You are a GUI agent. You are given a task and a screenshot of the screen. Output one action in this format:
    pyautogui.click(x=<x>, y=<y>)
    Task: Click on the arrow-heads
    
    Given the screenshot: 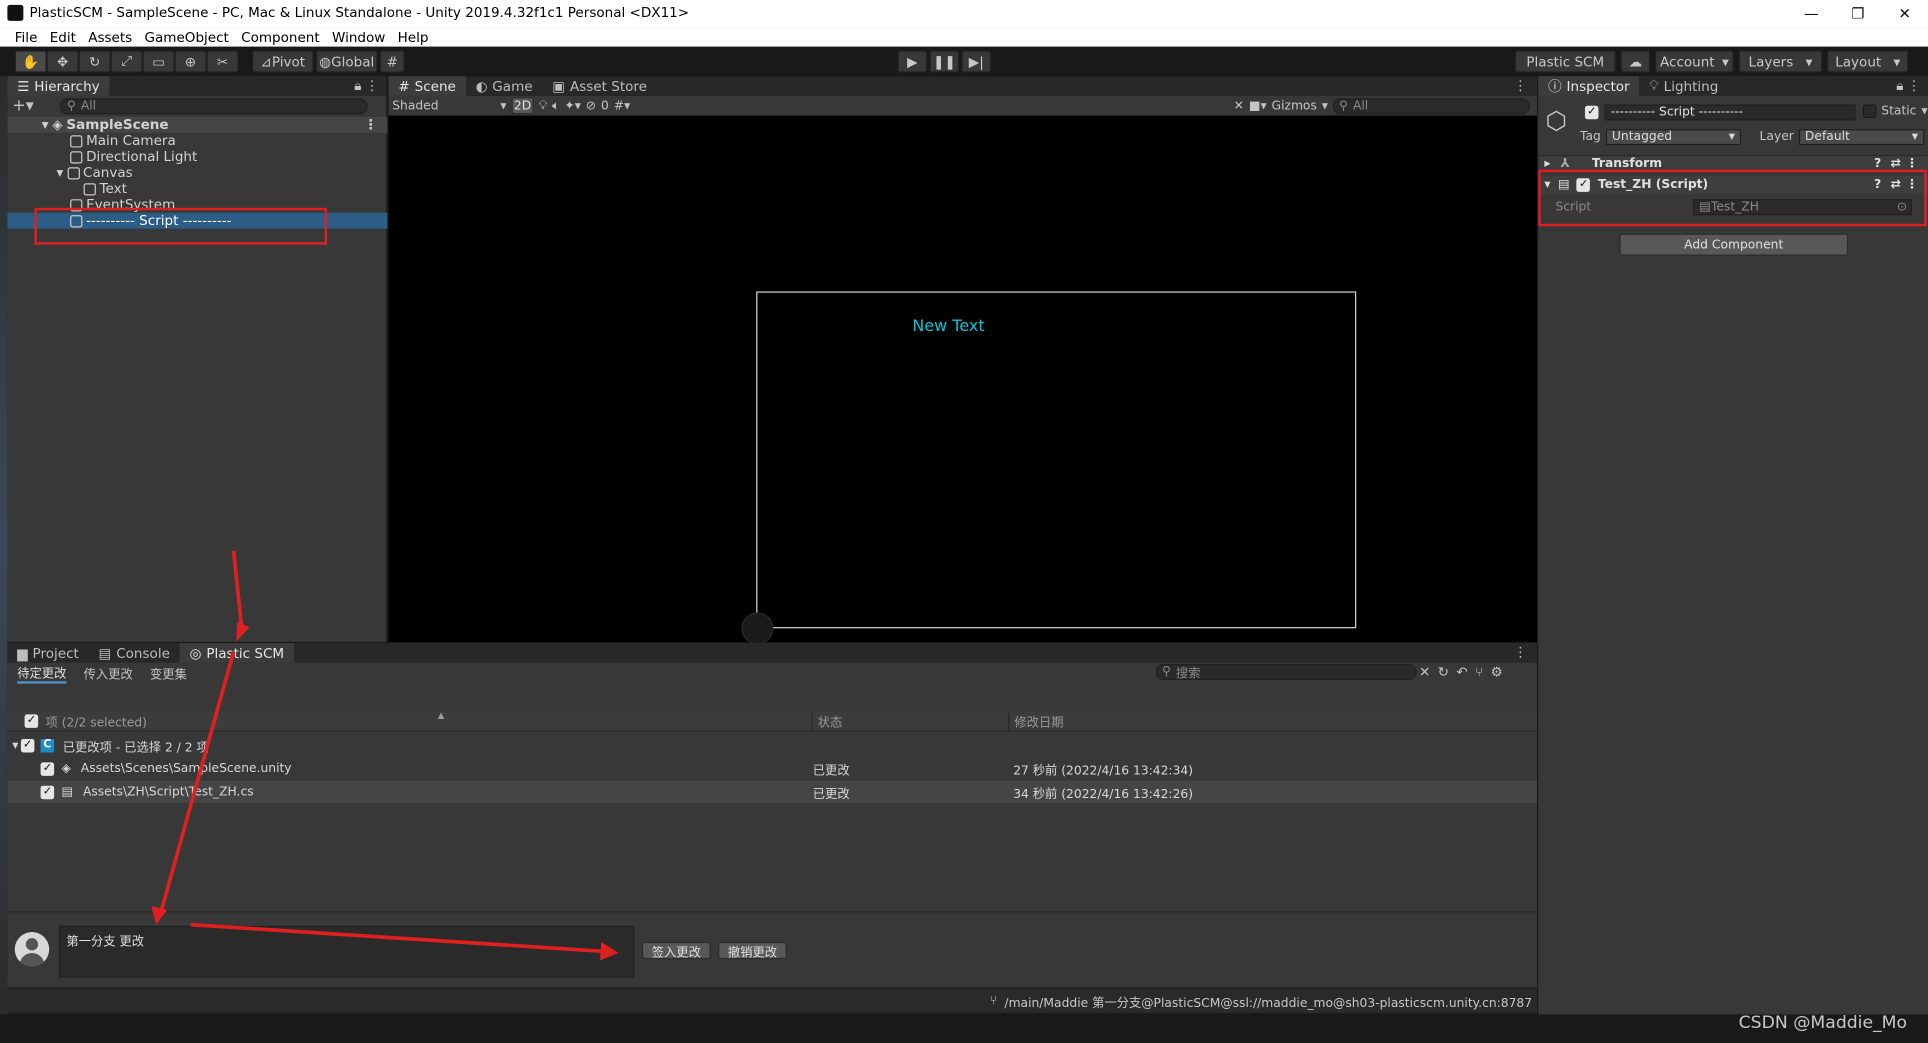 What is the action you would take?
    pyautogui.click(x=385, y=791)
    